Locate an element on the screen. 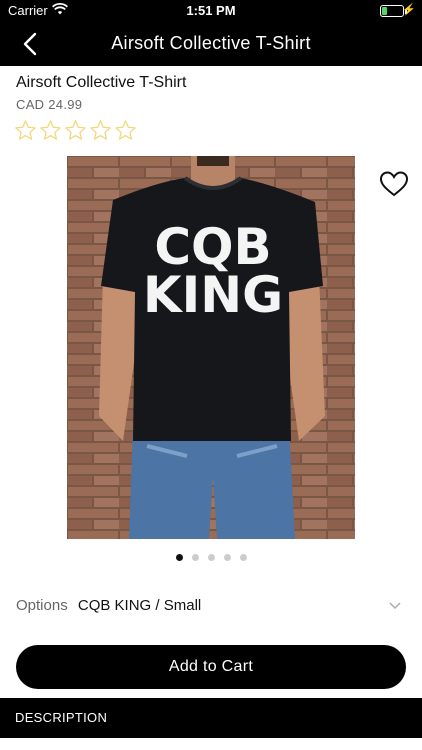 The width and height of the screenshot is (422, 750). options-label: Options is located at coordinates (42, 605).